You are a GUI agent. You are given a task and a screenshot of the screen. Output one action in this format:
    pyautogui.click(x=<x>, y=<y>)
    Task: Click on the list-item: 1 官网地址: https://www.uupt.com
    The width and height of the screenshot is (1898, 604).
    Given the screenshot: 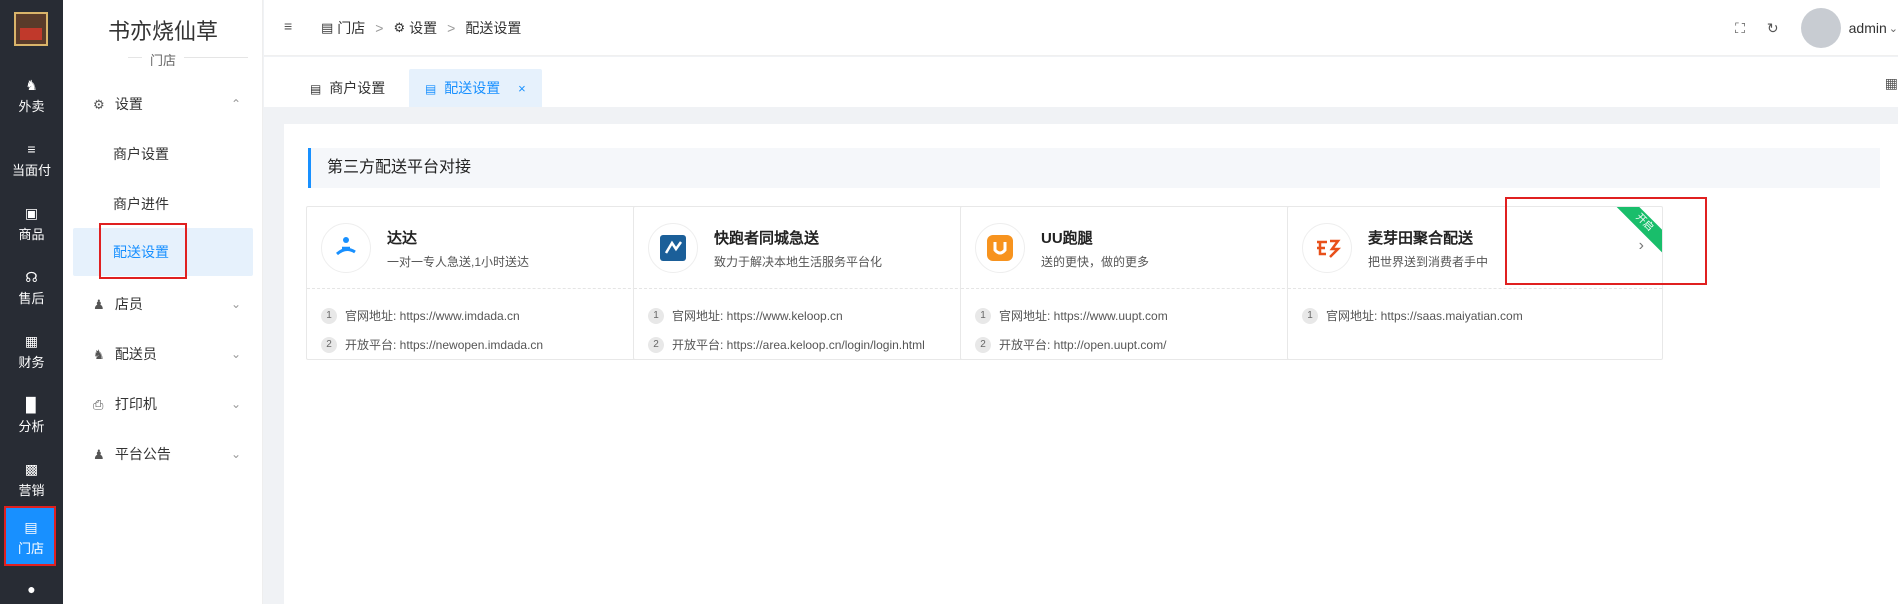 What is the action you would take?
    pyautogui.click(x=1071, y=315)
    